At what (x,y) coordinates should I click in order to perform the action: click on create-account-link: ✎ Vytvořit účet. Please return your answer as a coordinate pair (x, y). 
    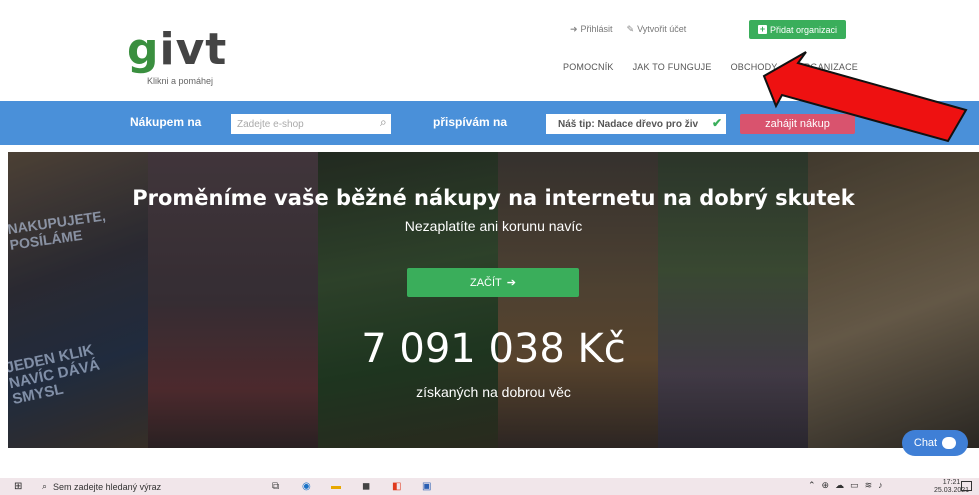
    Looking at the image, I should click on (657, 29).